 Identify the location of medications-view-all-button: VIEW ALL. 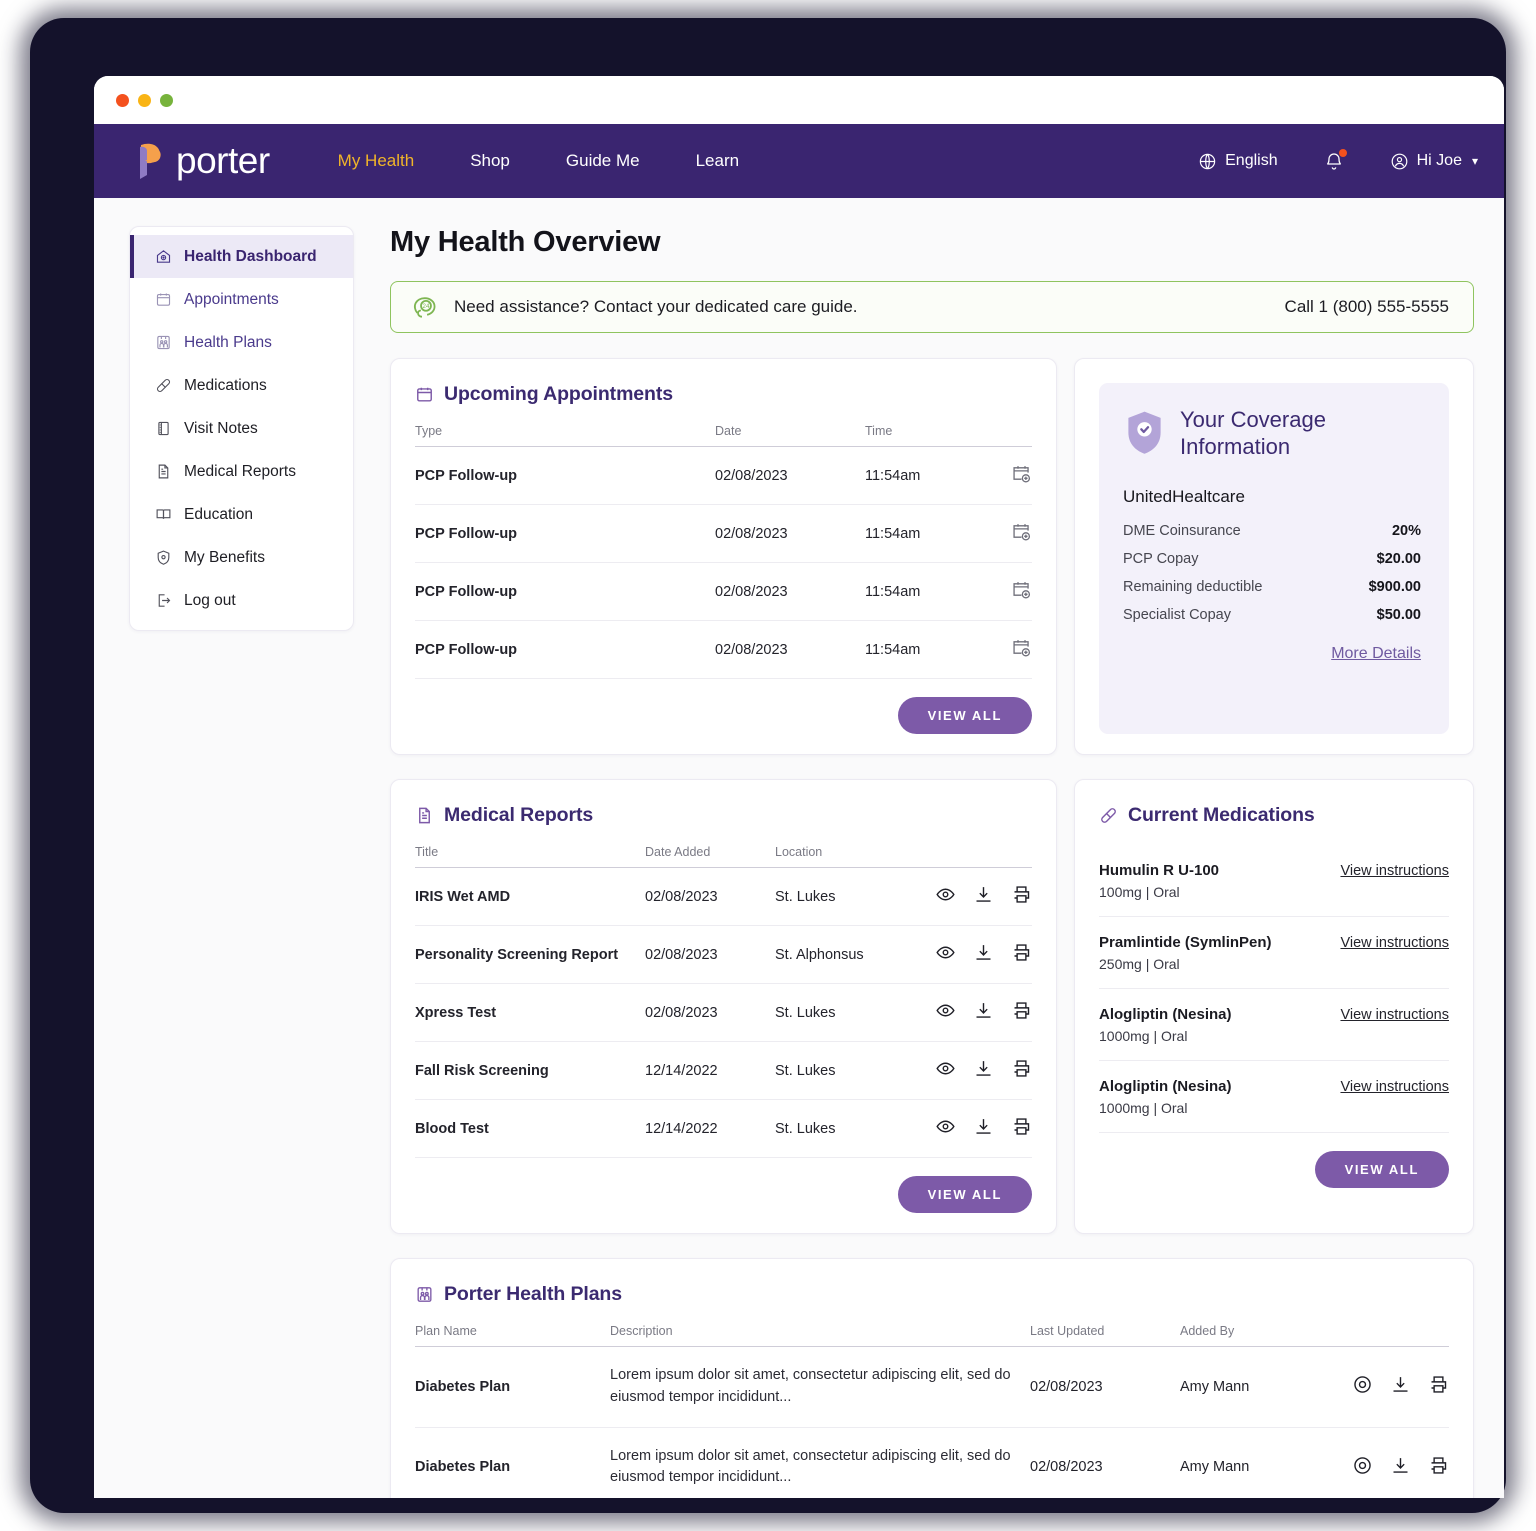
(1381, 1169).